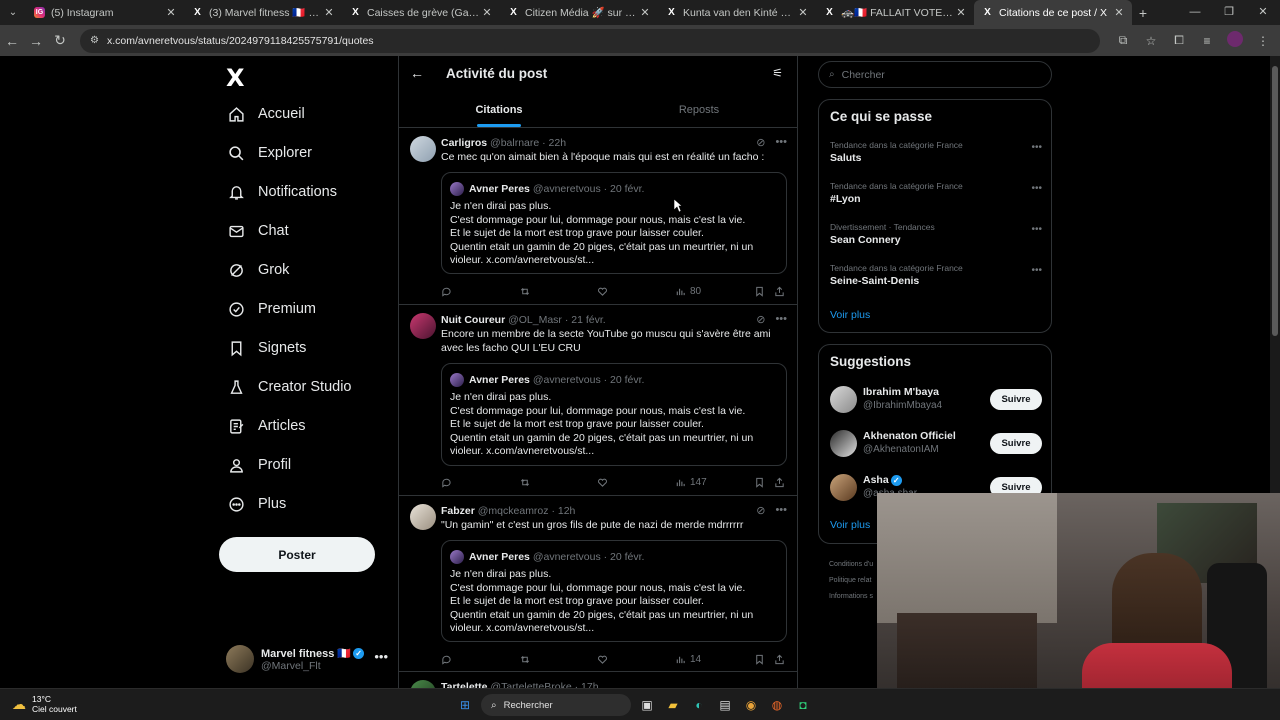  I want to click on reload-icon: ↻, so click(60, 40).